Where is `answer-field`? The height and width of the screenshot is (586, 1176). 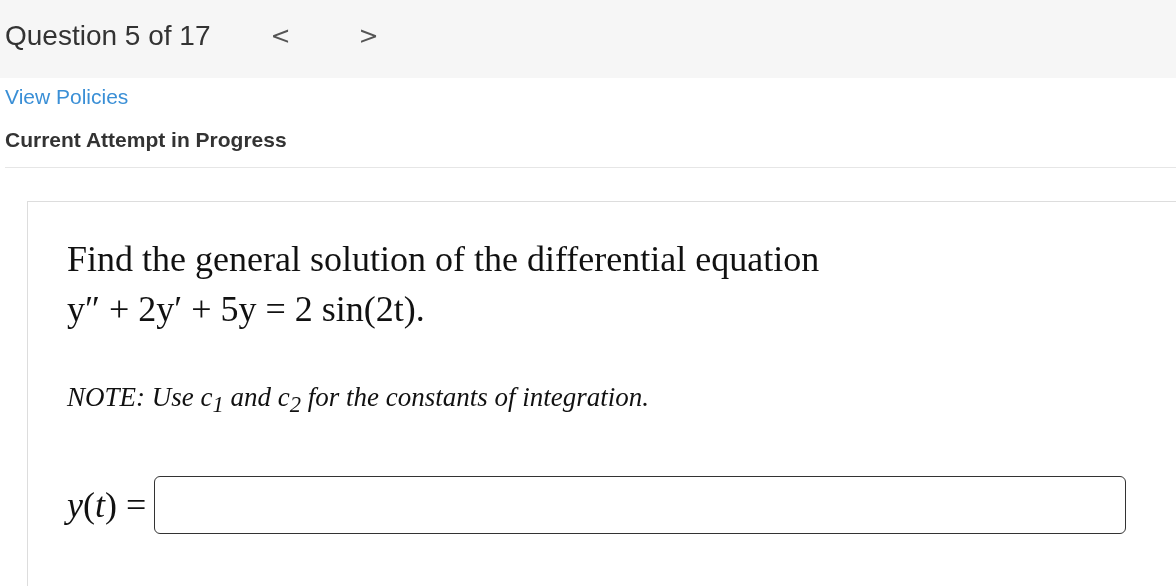
answer-field is located at coordinates (640, 505).